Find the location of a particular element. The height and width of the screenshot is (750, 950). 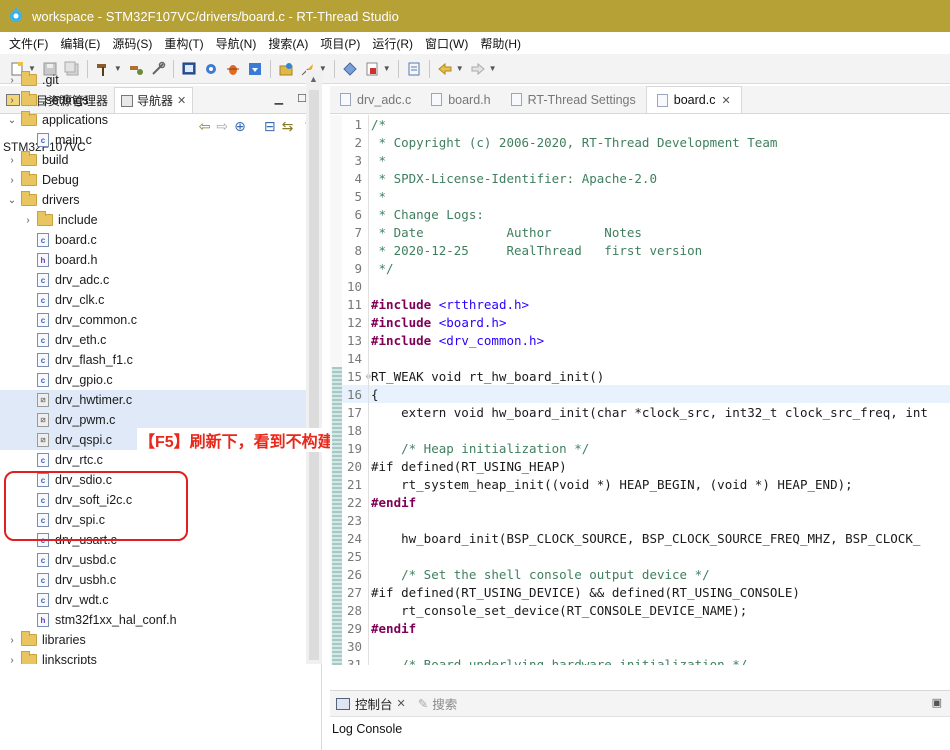

code-text: #if defined(RT_USING_HEAP) is located at coordinates (469, 466).